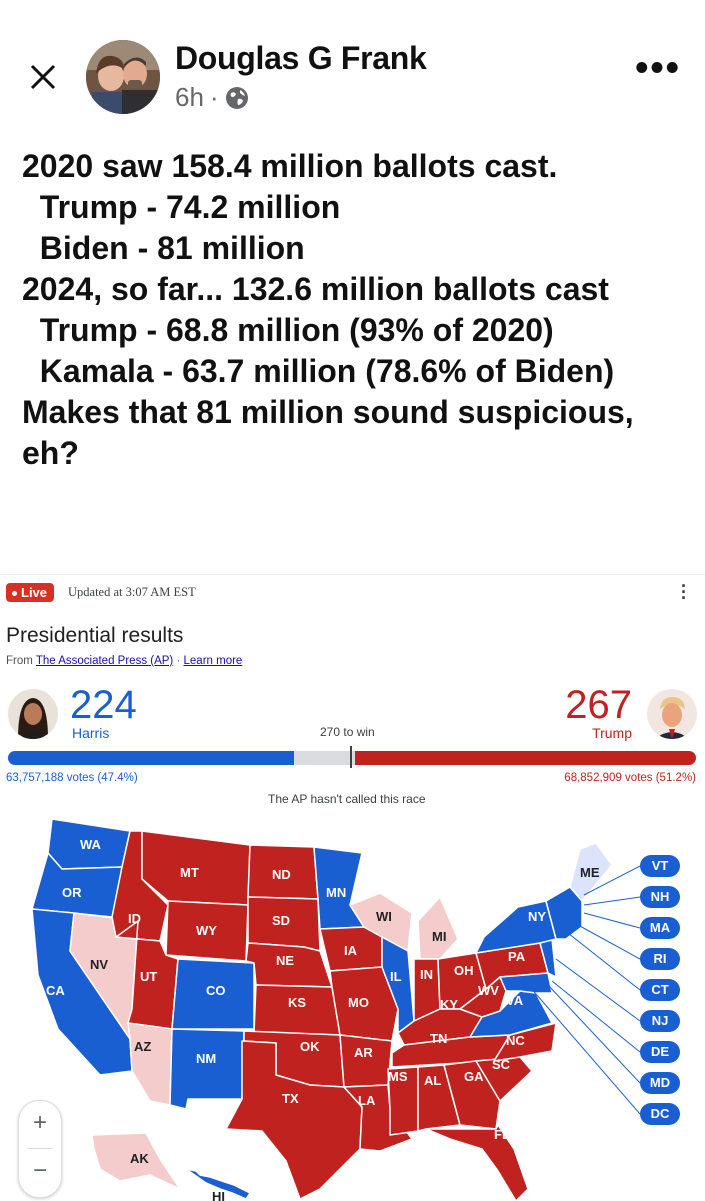 The width and height of the screenshot is (705, 1201). Describe the element at coordinates (347, 799) in the screenshot. I see `race-status: The AP hasn't called this race` at that location.